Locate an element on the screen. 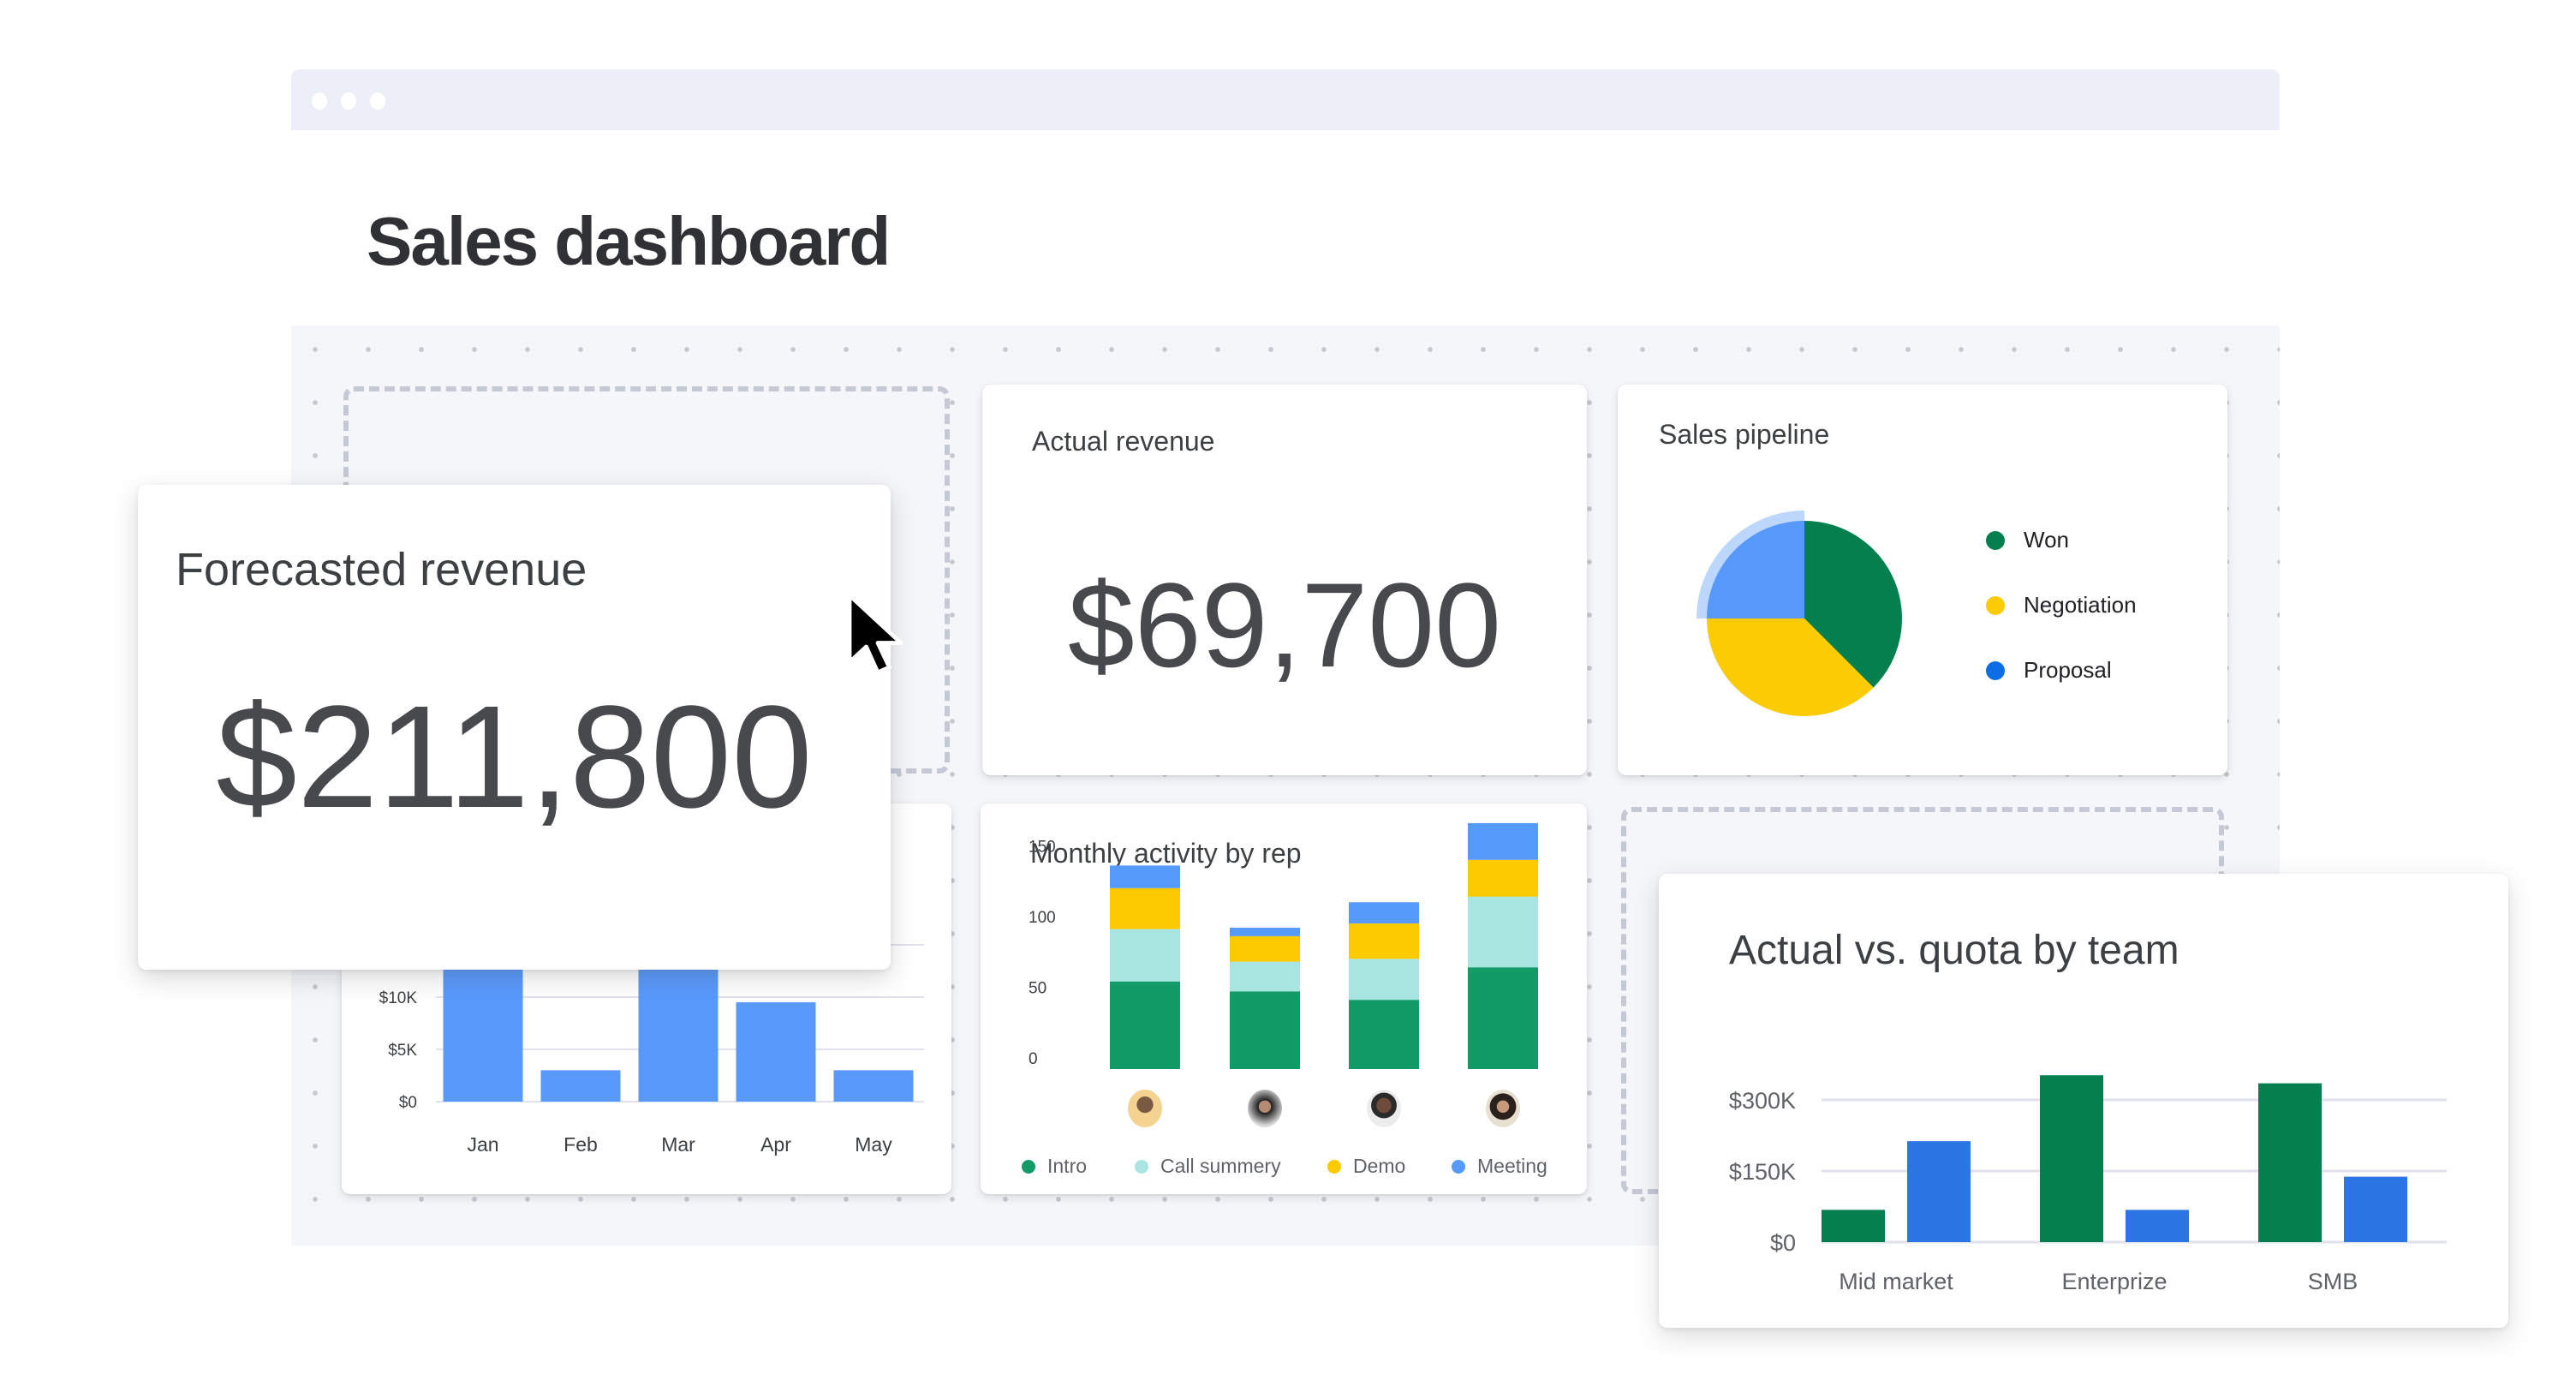  legend-item-intro: Intro is located at coordinates (1054, 1166).